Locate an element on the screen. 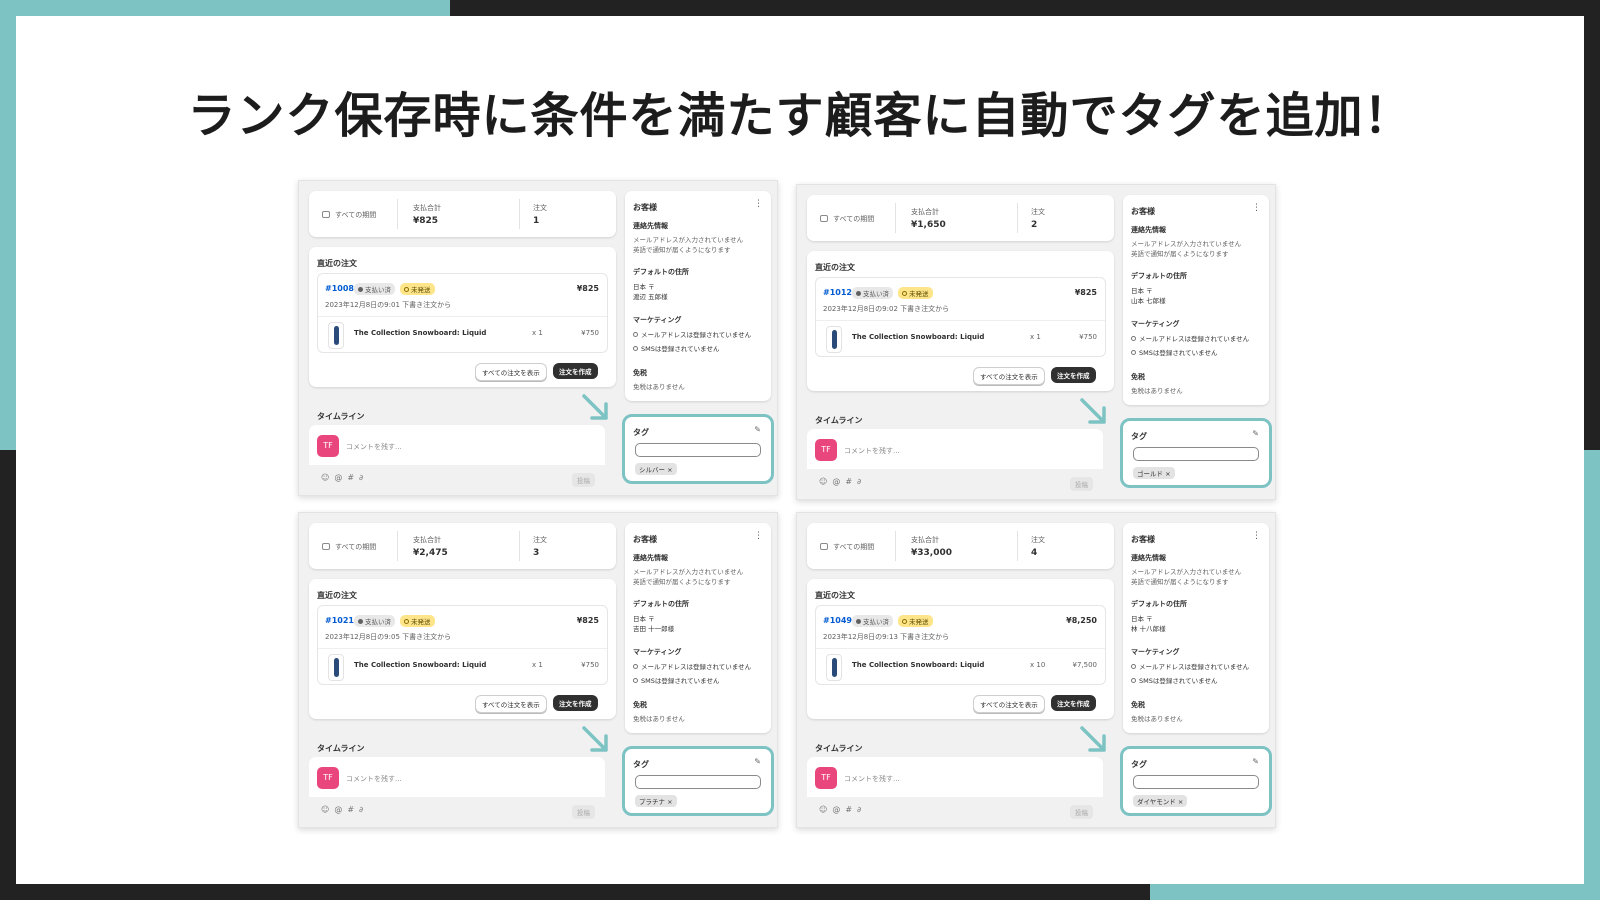  tax-heading: 免税 is located at coordinates (640, 705).